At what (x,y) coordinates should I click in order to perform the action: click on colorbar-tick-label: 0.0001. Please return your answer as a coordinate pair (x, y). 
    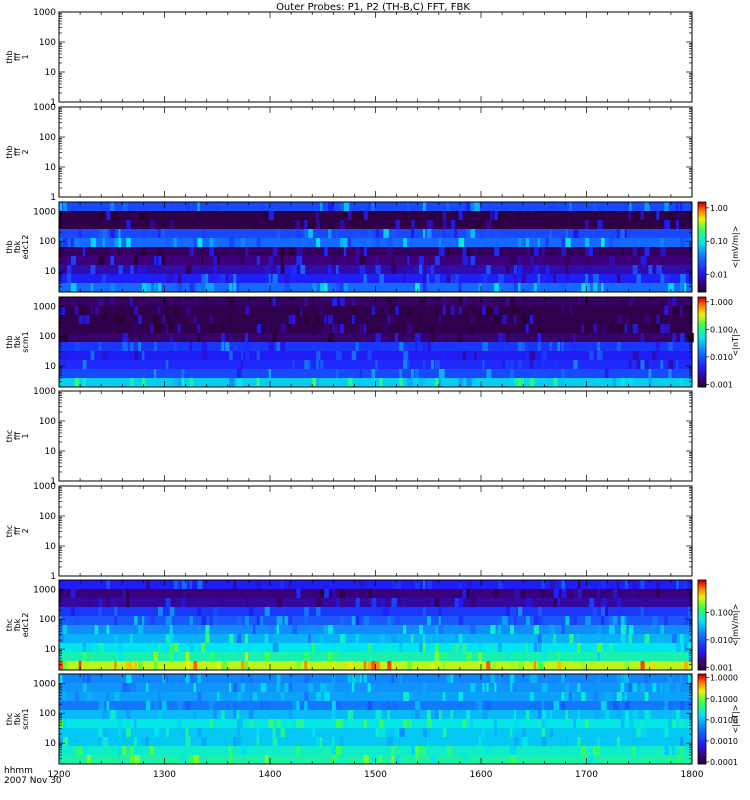
    Looking at the image, I should click on (724, 762).